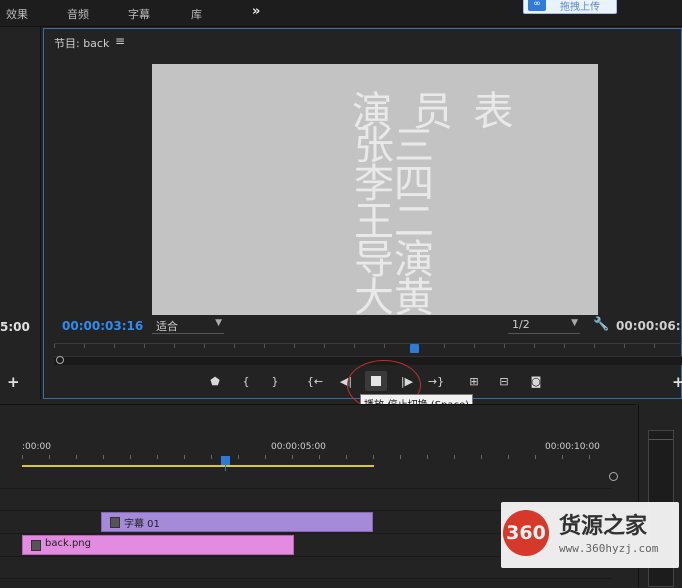 This screenshot has width=682, height=588. Describe the element at coordinates (188, 326) in the screenshot. I see `zoom-fit-select: 适合 ▼` at that location.